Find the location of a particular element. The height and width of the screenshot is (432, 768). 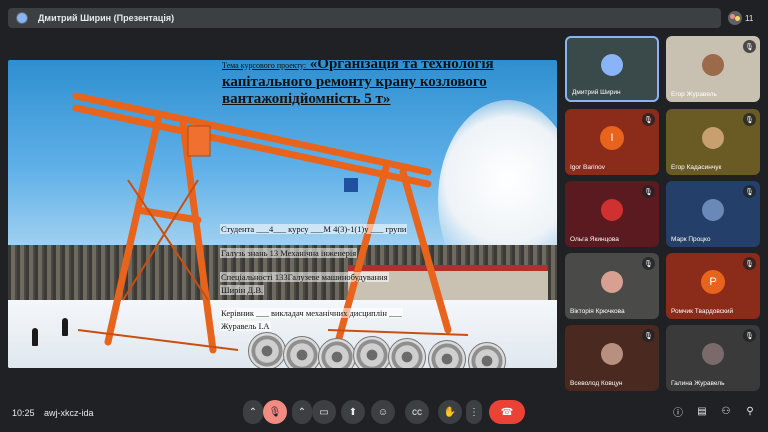

activities-icon: ⚲ is located at coordinates (750, 411).